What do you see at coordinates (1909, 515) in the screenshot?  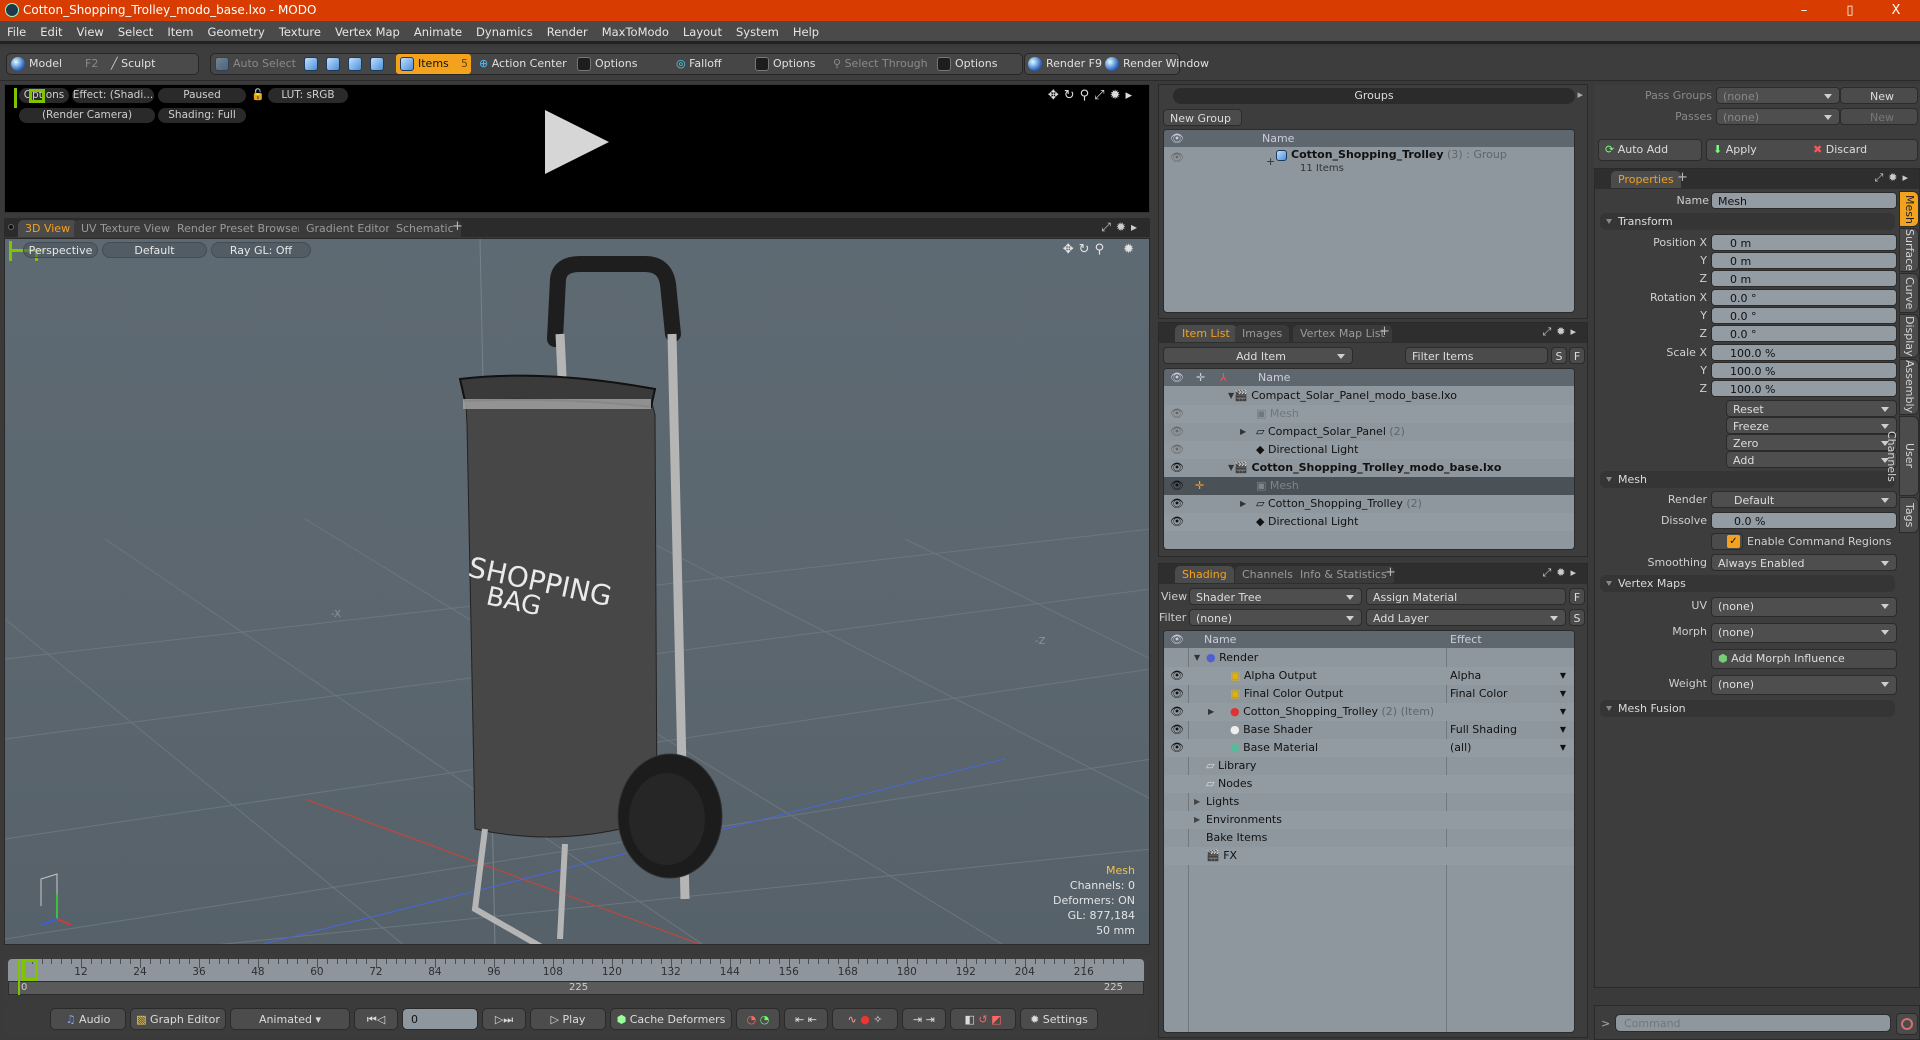 I see `side-tab-tags: Tags` at bounding box center [1909, 515].